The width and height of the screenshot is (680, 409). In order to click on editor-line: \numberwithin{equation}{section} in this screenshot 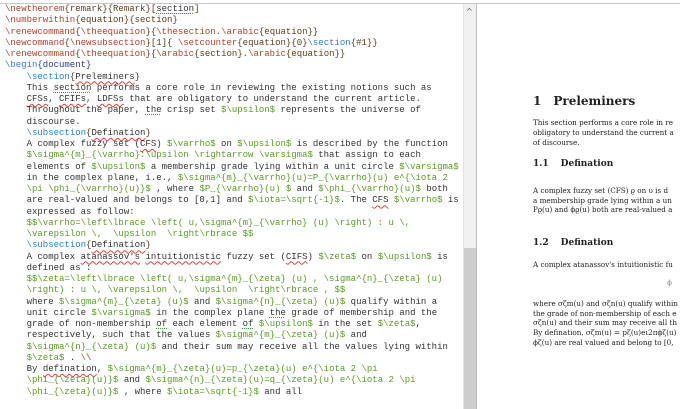, I will do `click(231, 20)`.